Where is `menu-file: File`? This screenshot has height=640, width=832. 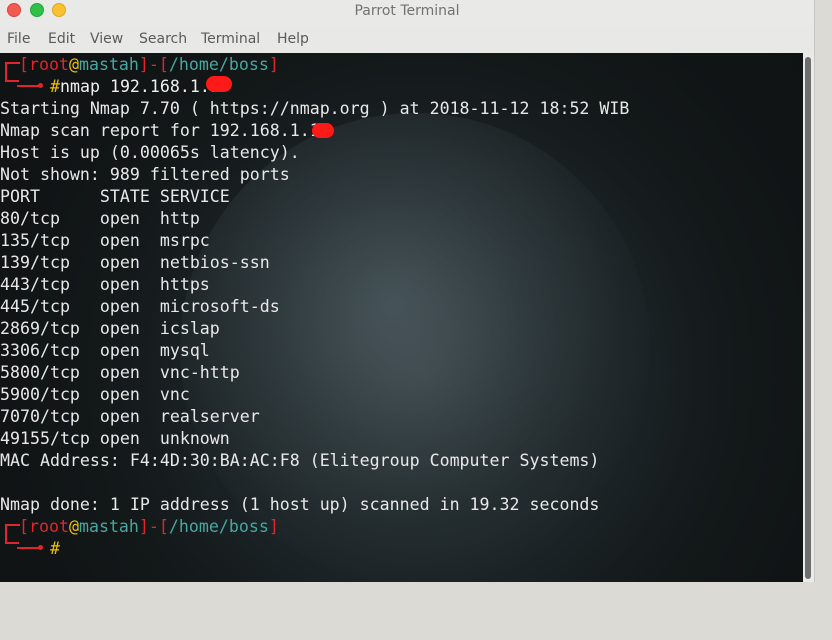
menu-file: File is located at coordinates (18, 39).